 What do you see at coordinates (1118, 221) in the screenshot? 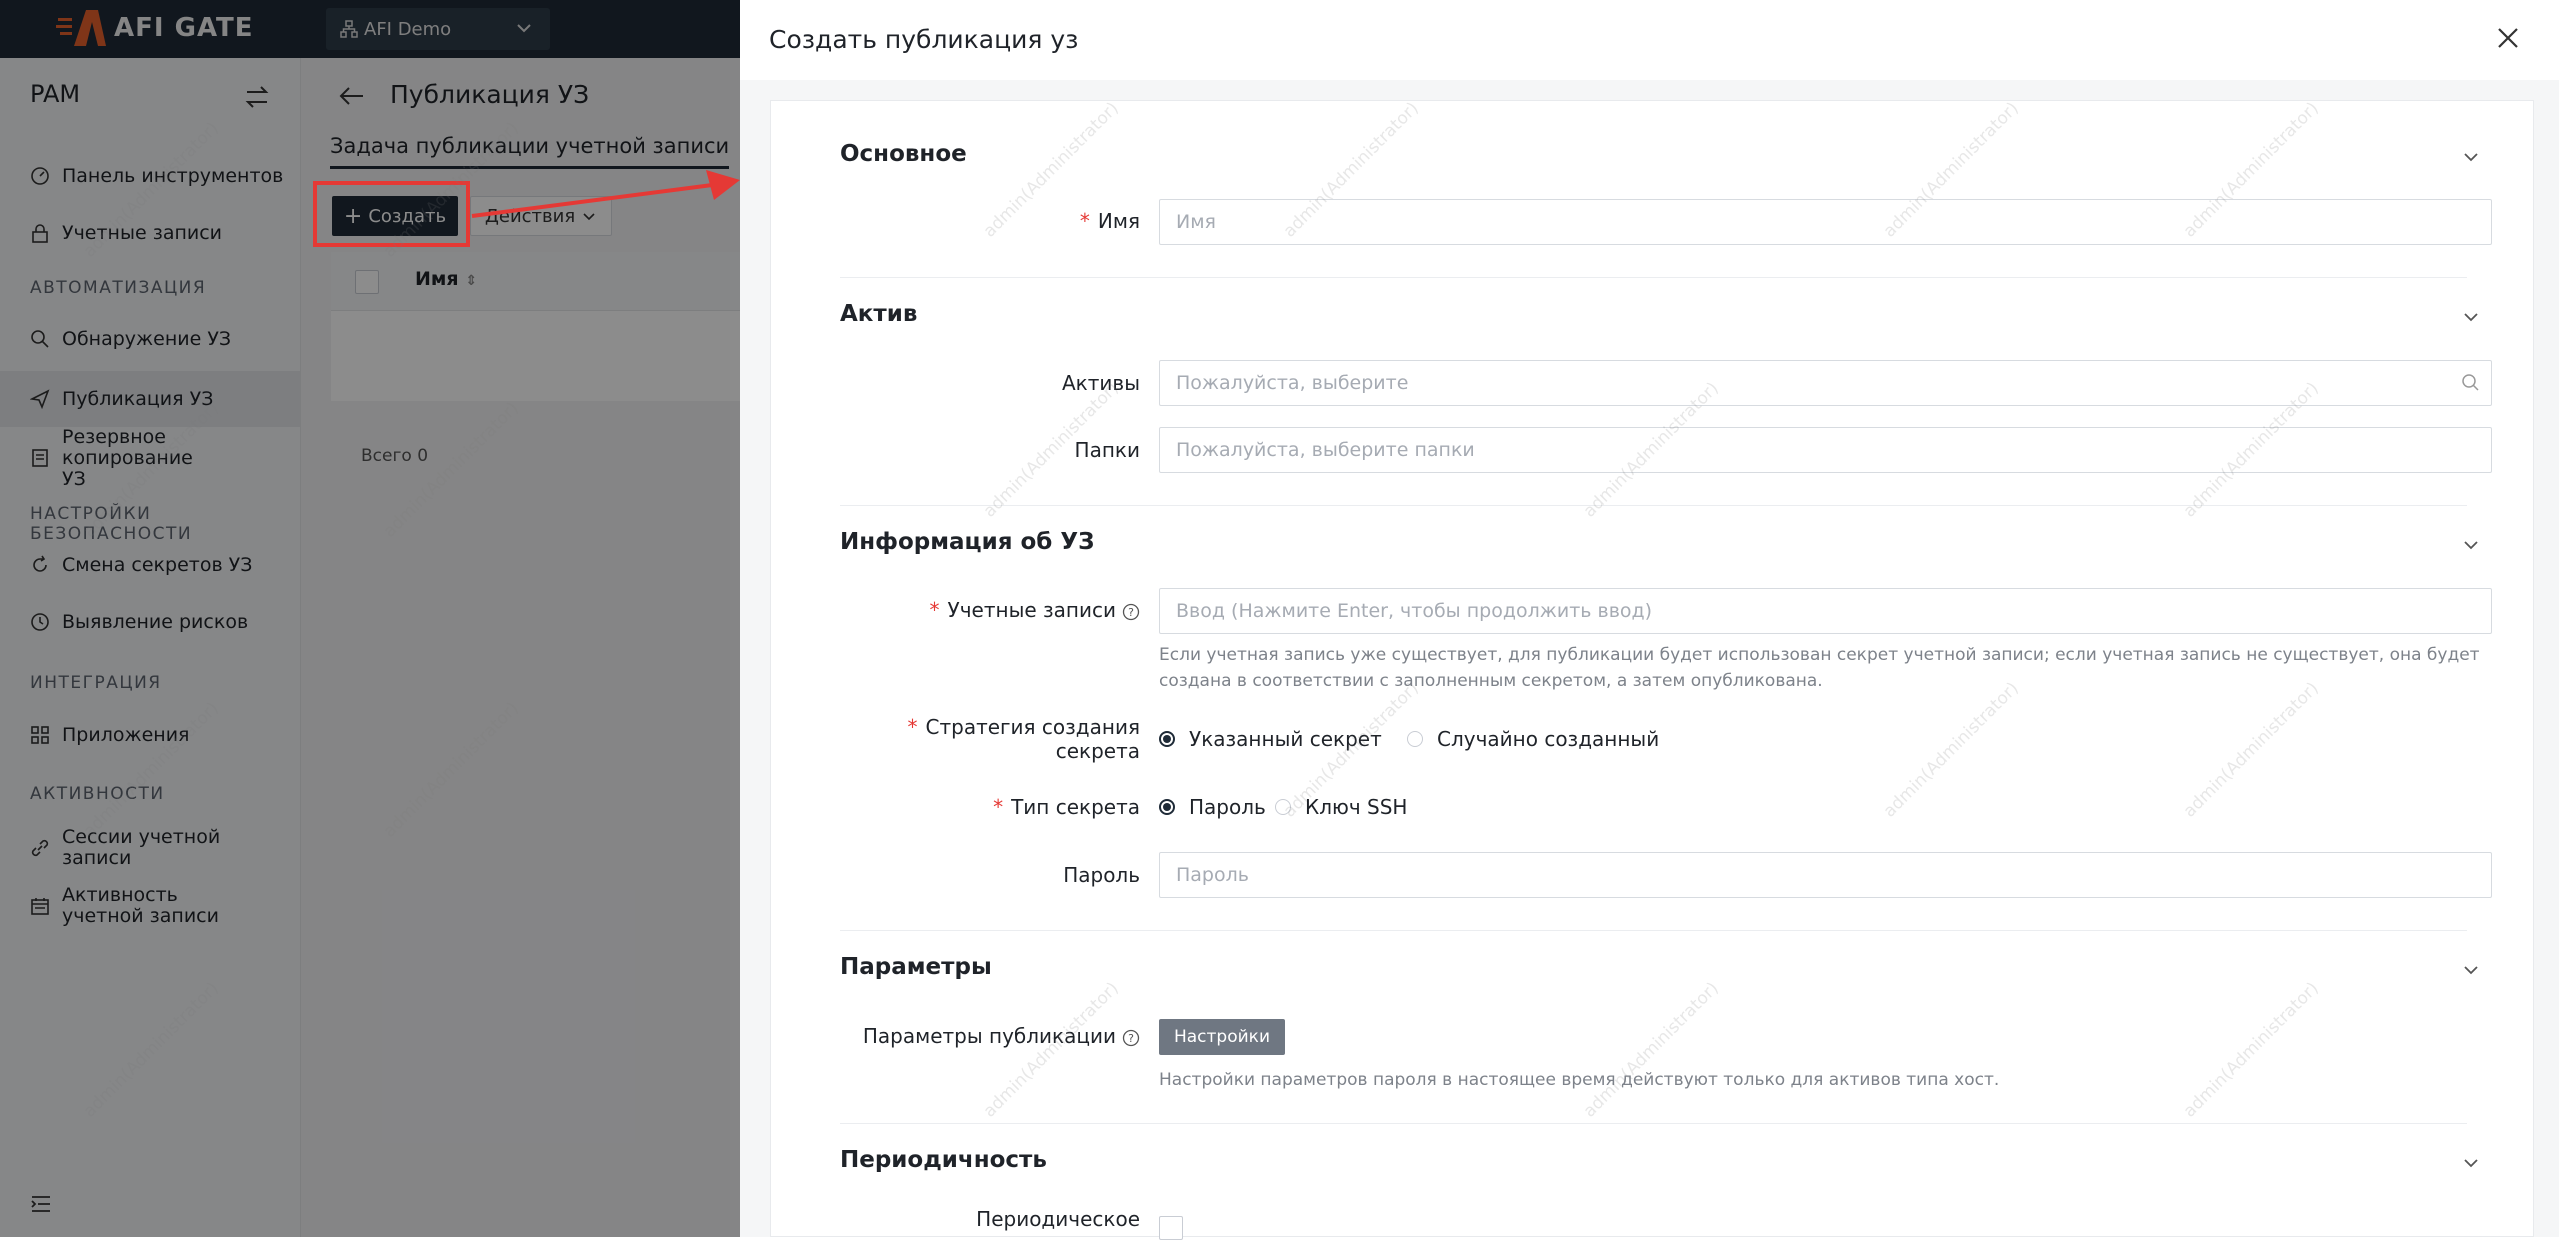
I see `name-label-text: Имя` at bounding box center [1118, 221].